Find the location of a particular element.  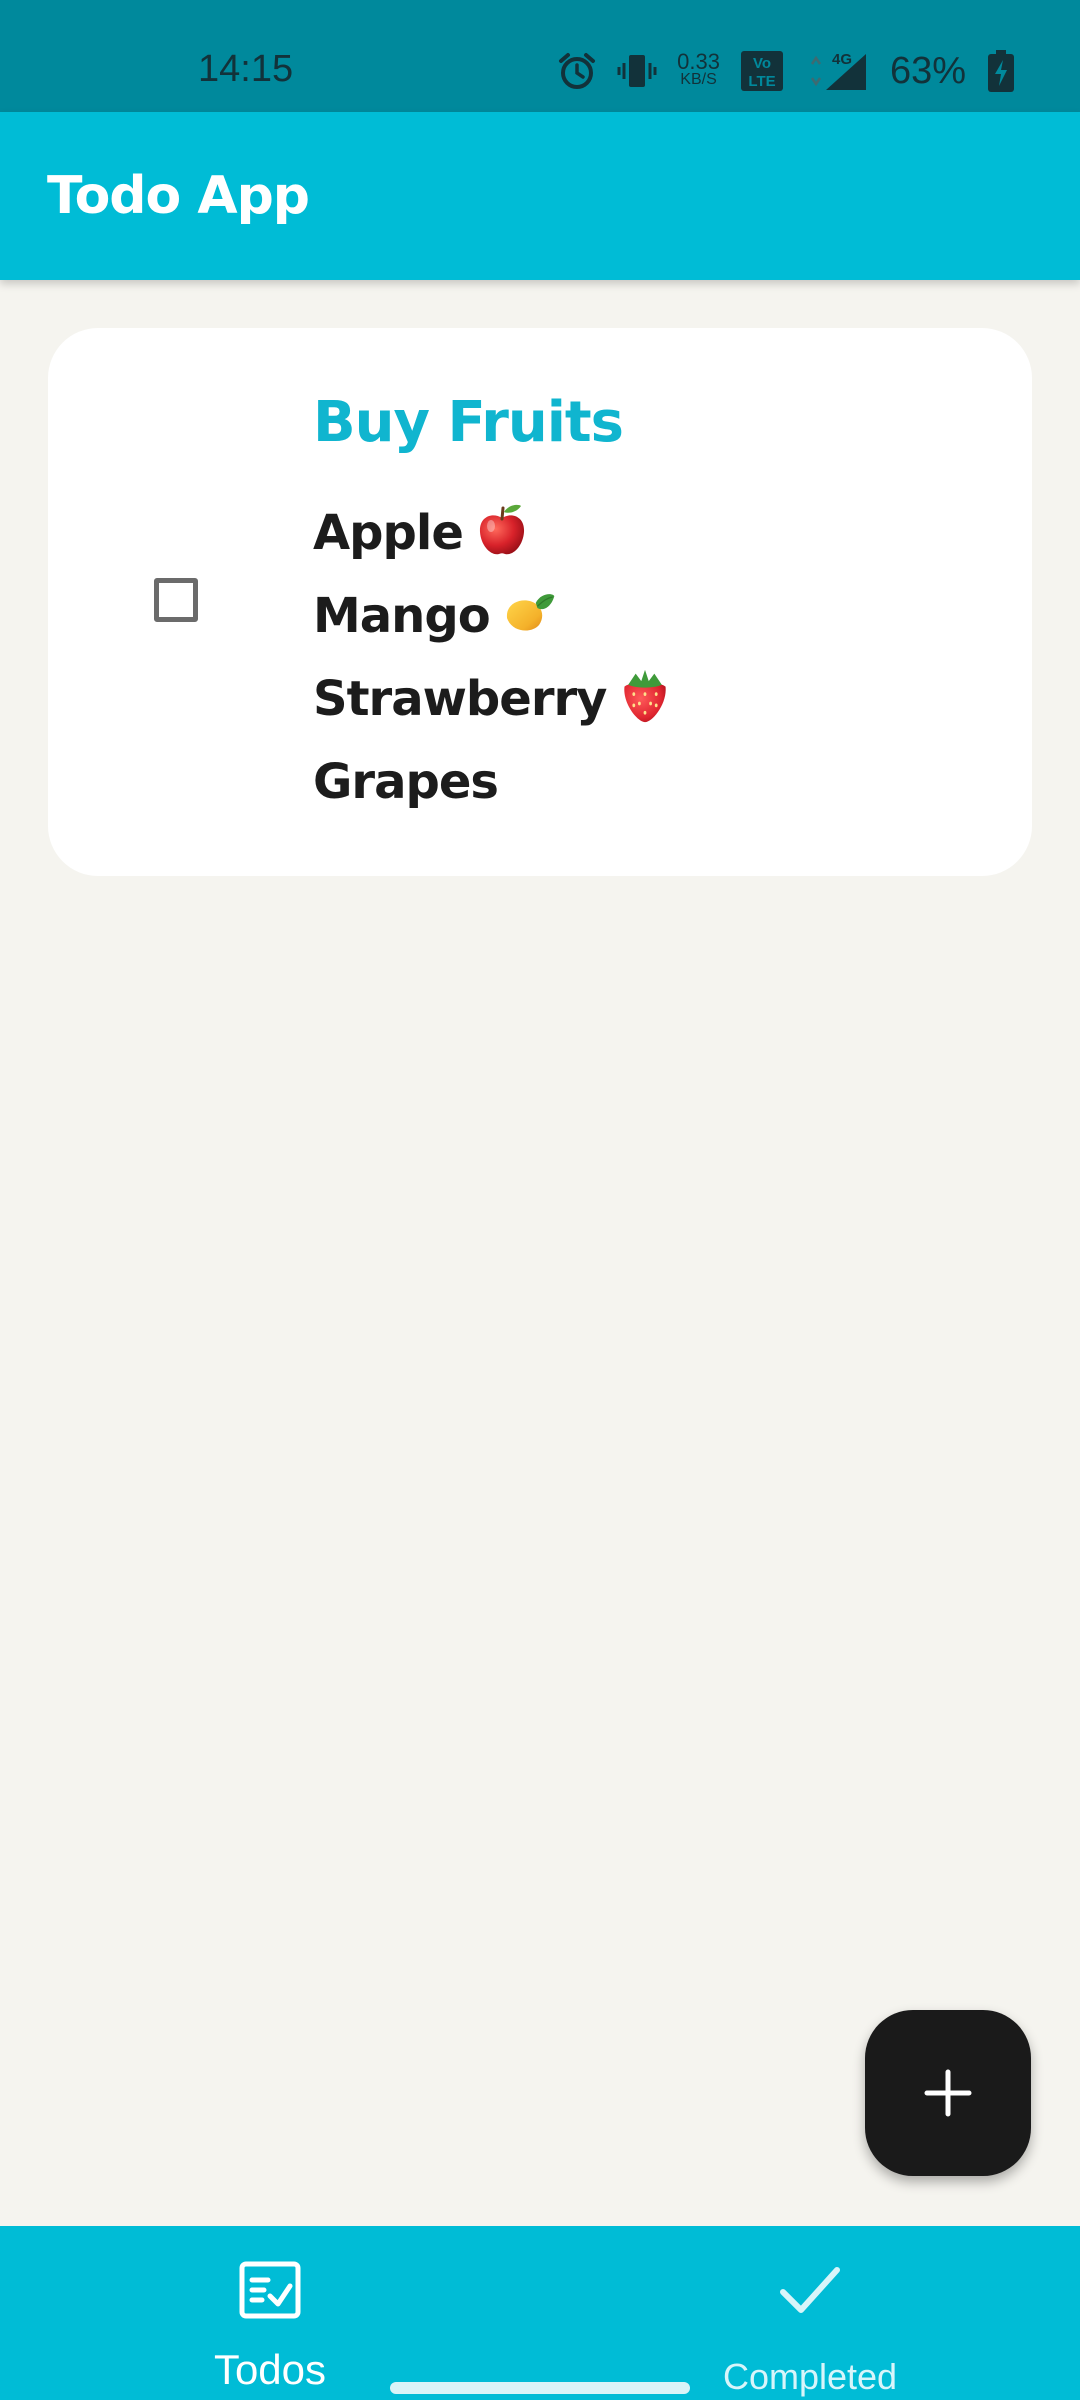

todo-line-text: Apple is located at coordinates (388, 533).